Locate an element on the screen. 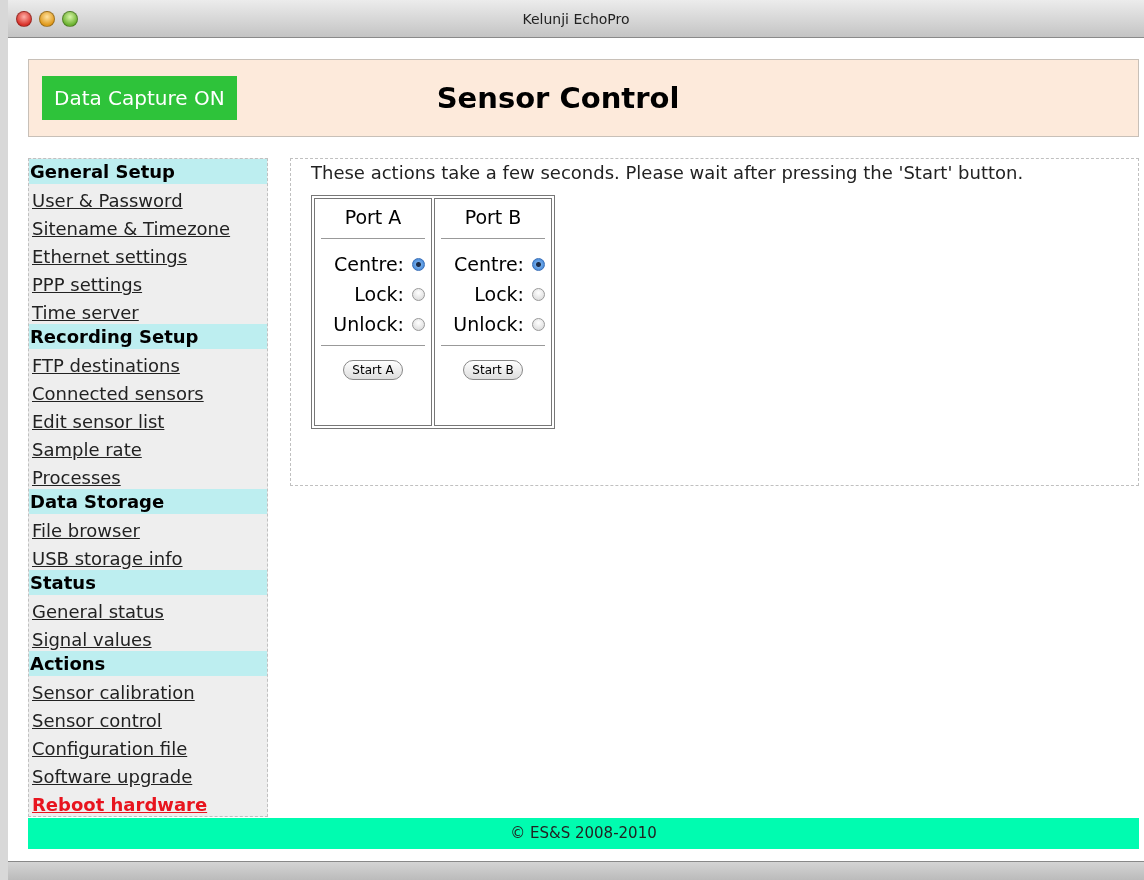 Image resolution: width=1144 pixels, height=880 pixels. sidebar-link: Ethernet settings is located at coordinates (110, 257).